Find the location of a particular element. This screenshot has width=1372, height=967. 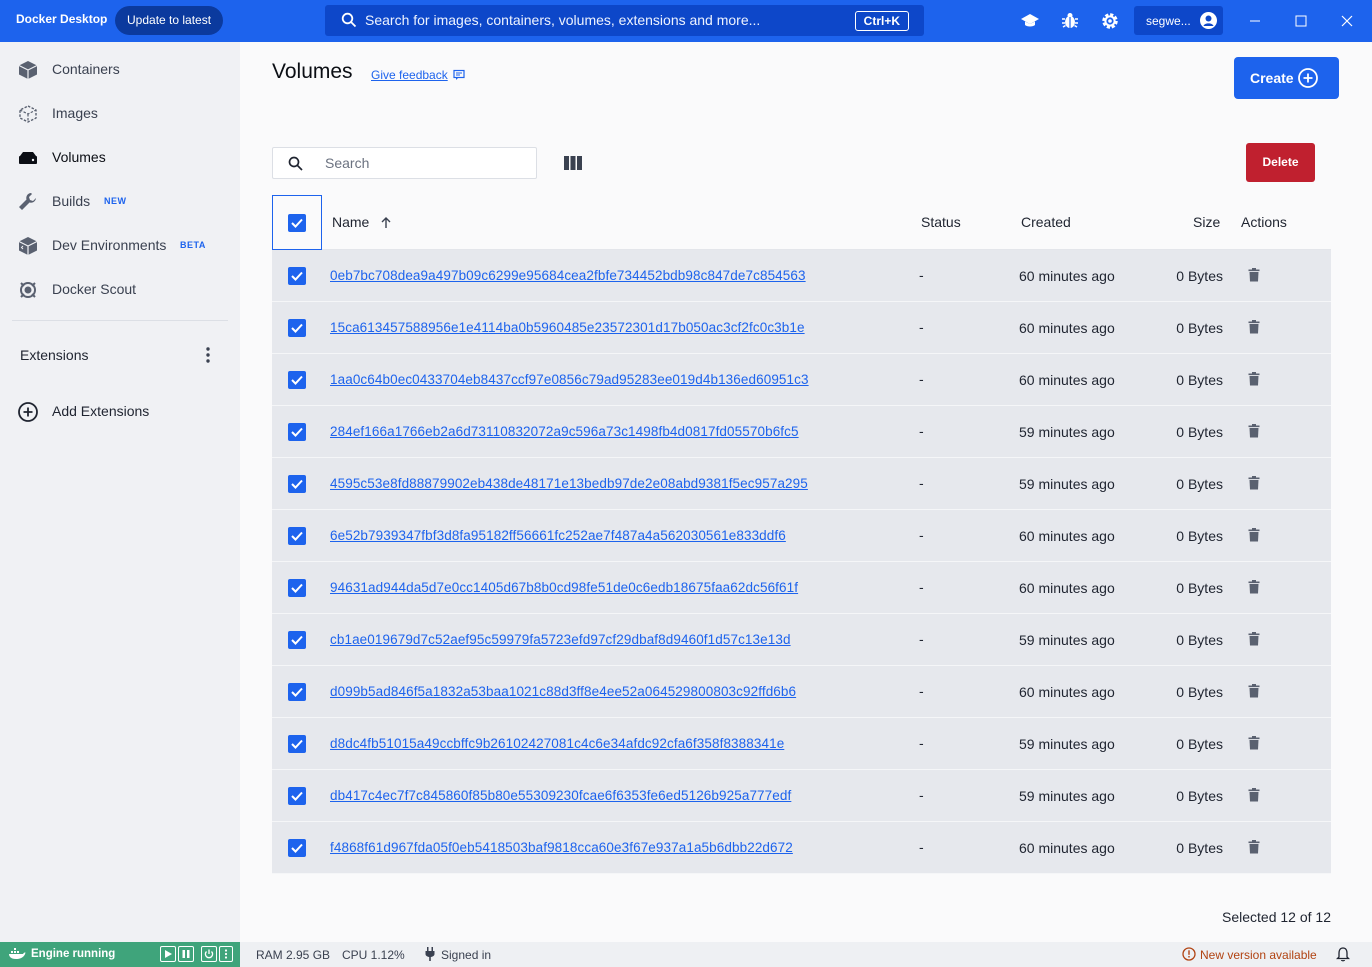

add-extensions-button: Add Extensions is located at coordinates (117, 412).